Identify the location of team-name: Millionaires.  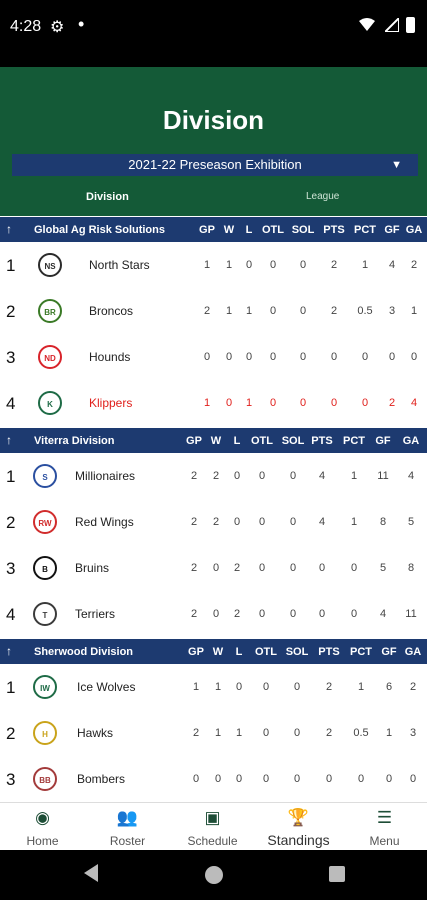
(105, 476).